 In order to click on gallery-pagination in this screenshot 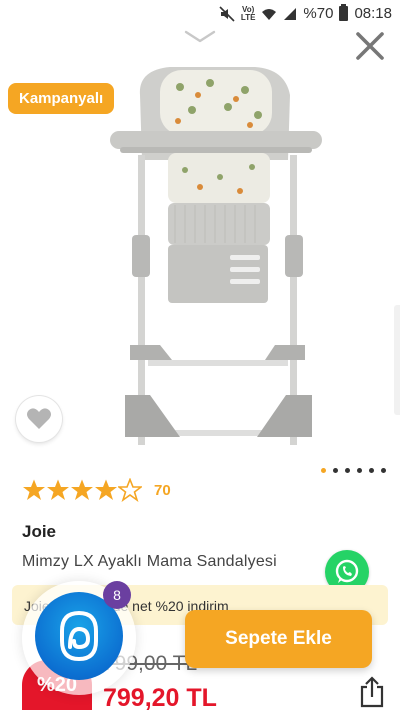, I will do `click(353, 470)`.